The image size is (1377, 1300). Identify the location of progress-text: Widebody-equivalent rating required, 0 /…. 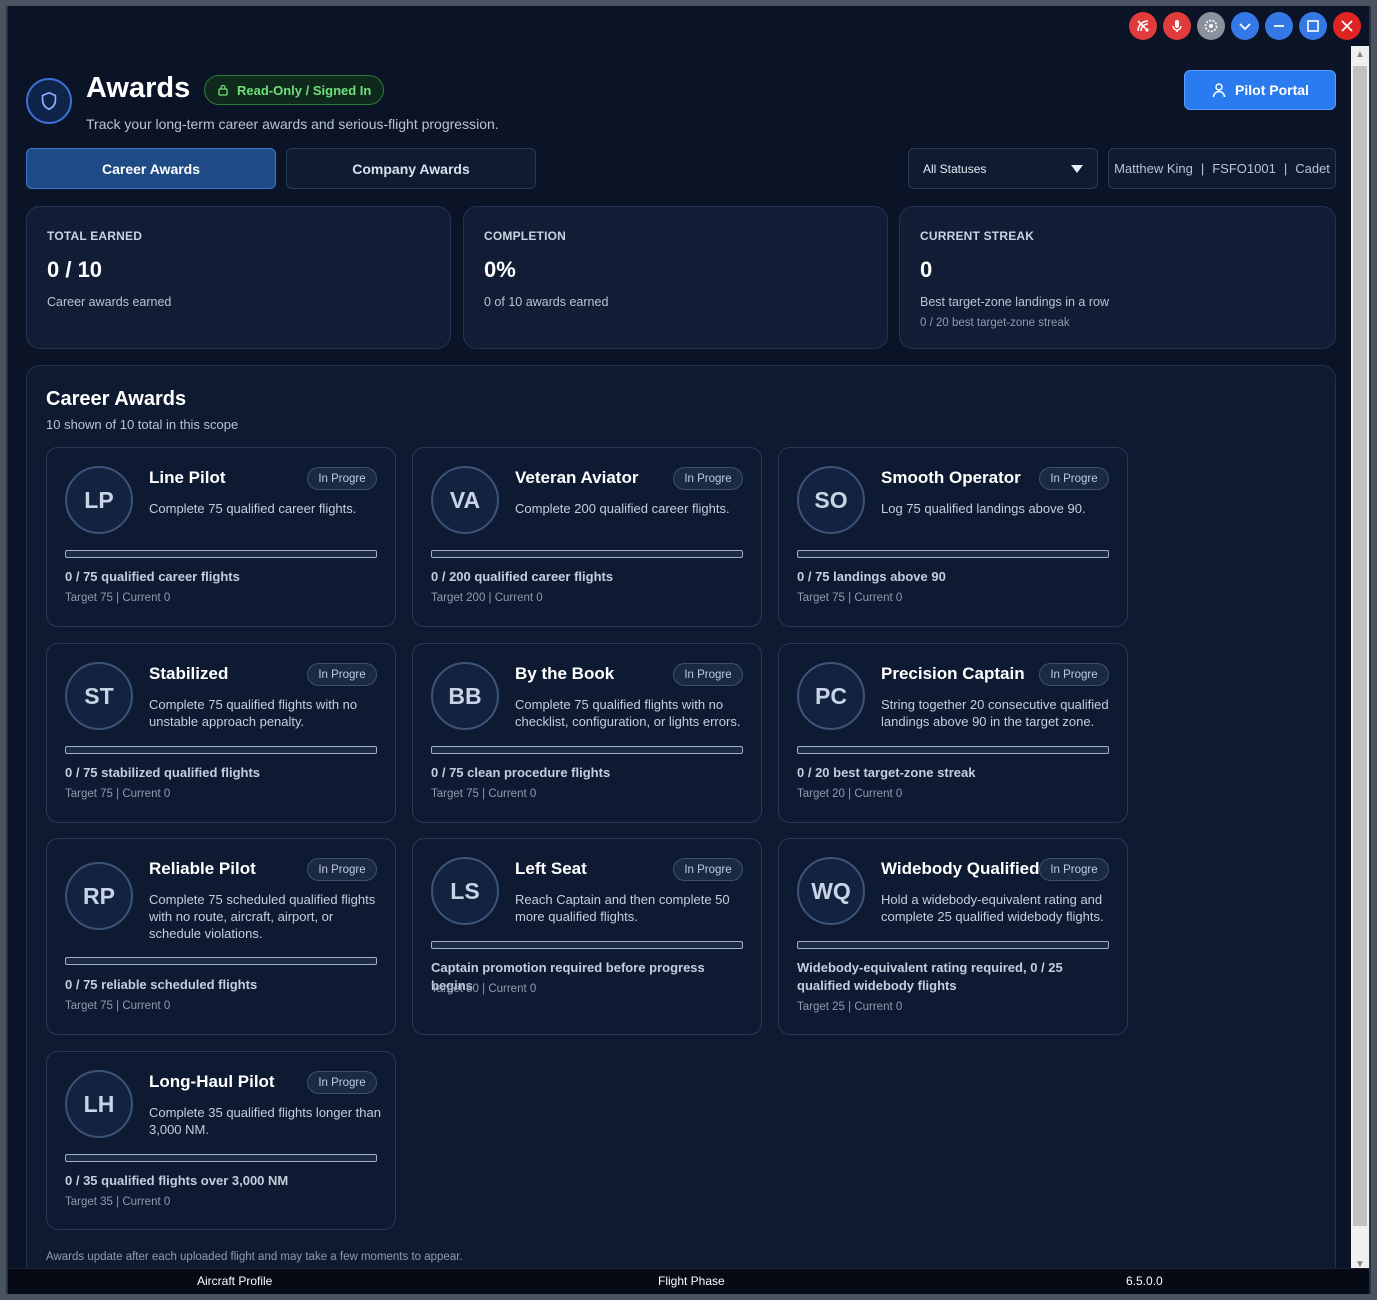
(930, 976).